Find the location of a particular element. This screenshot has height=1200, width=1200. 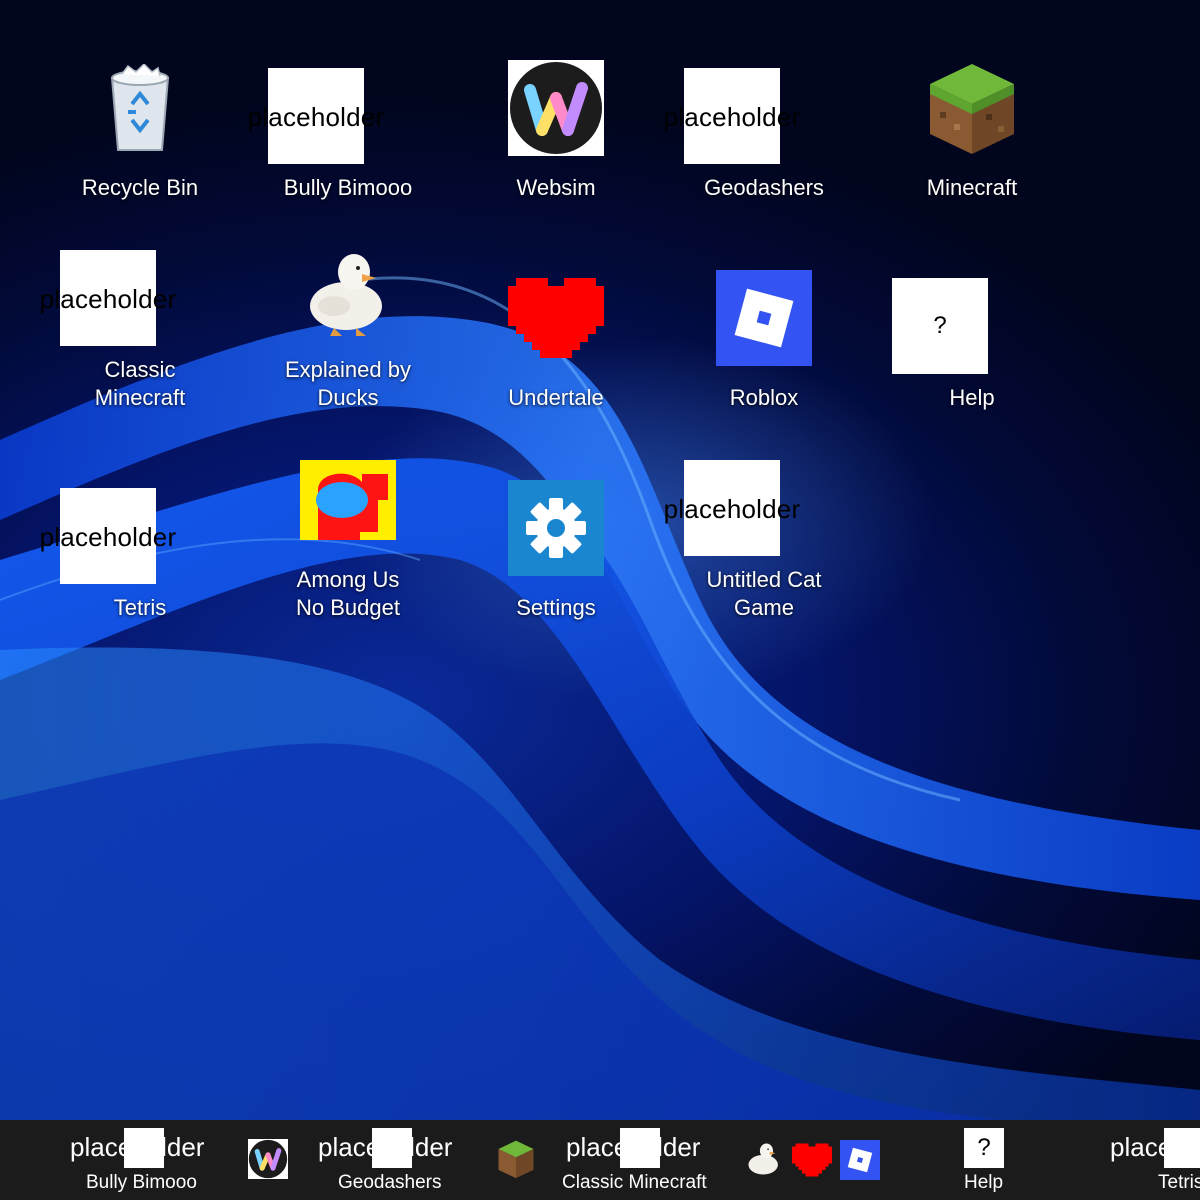

icon-label-line2: No Budget is located at coordinates (348, 607).